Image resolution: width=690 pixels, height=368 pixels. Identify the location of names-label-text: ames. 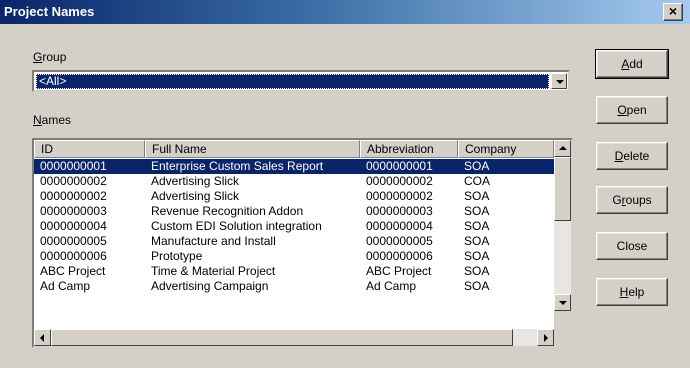
(56, 120).